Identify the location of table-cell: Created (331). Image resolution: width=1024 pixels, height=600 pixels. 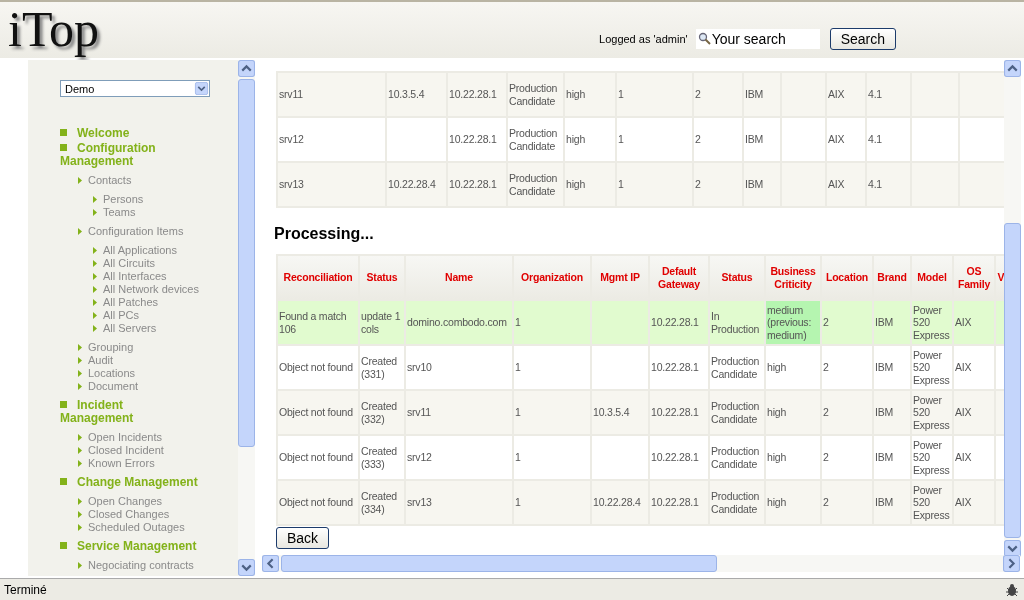
(379, 367).